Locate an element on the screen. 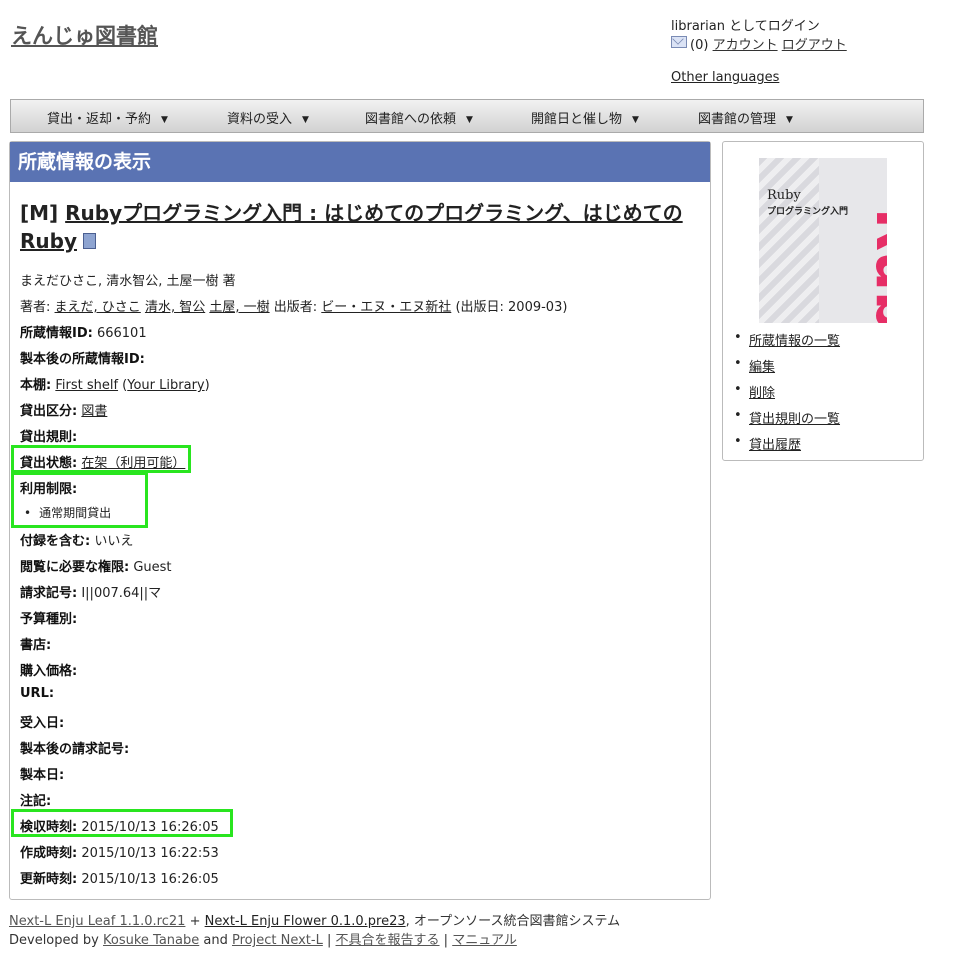  menu-circulation: 貸出・返却・予約 ▼ is located at coordinates (107, 117).